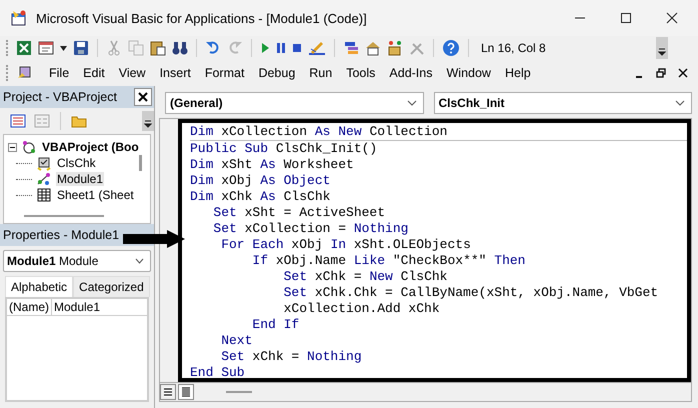 The height and width of the screenshot is (408, 698). I want to click on code-line: Set xChk = New ClsChk, so click(365, 277).